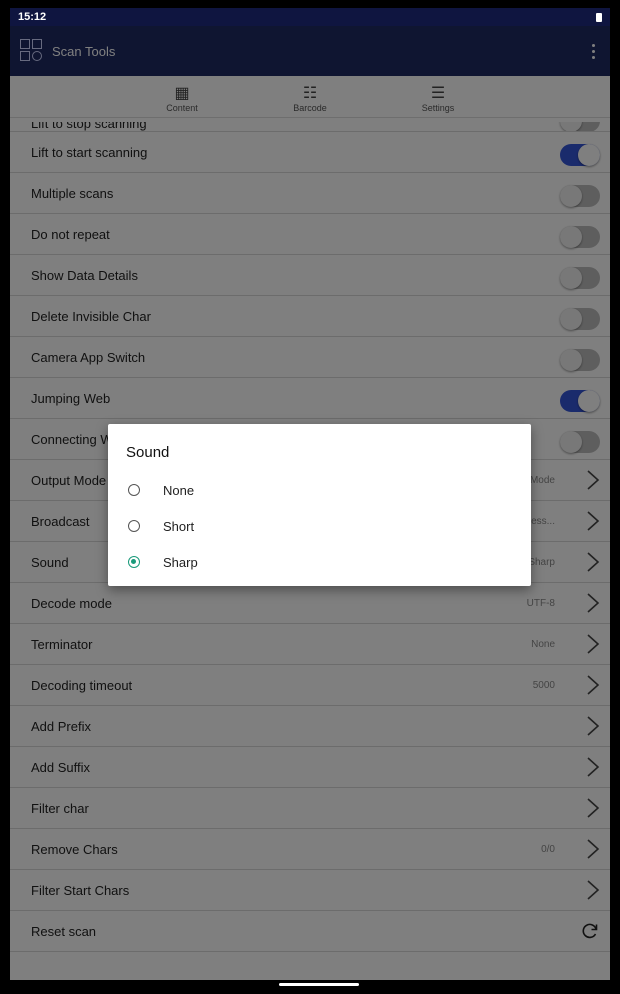 Image resolution: width=620 pixels, height=994 pixels. What do you see at coordinates (180, 562) in the screenshot?
I see `option-label: Sharp` at bounding box center [180, 562].